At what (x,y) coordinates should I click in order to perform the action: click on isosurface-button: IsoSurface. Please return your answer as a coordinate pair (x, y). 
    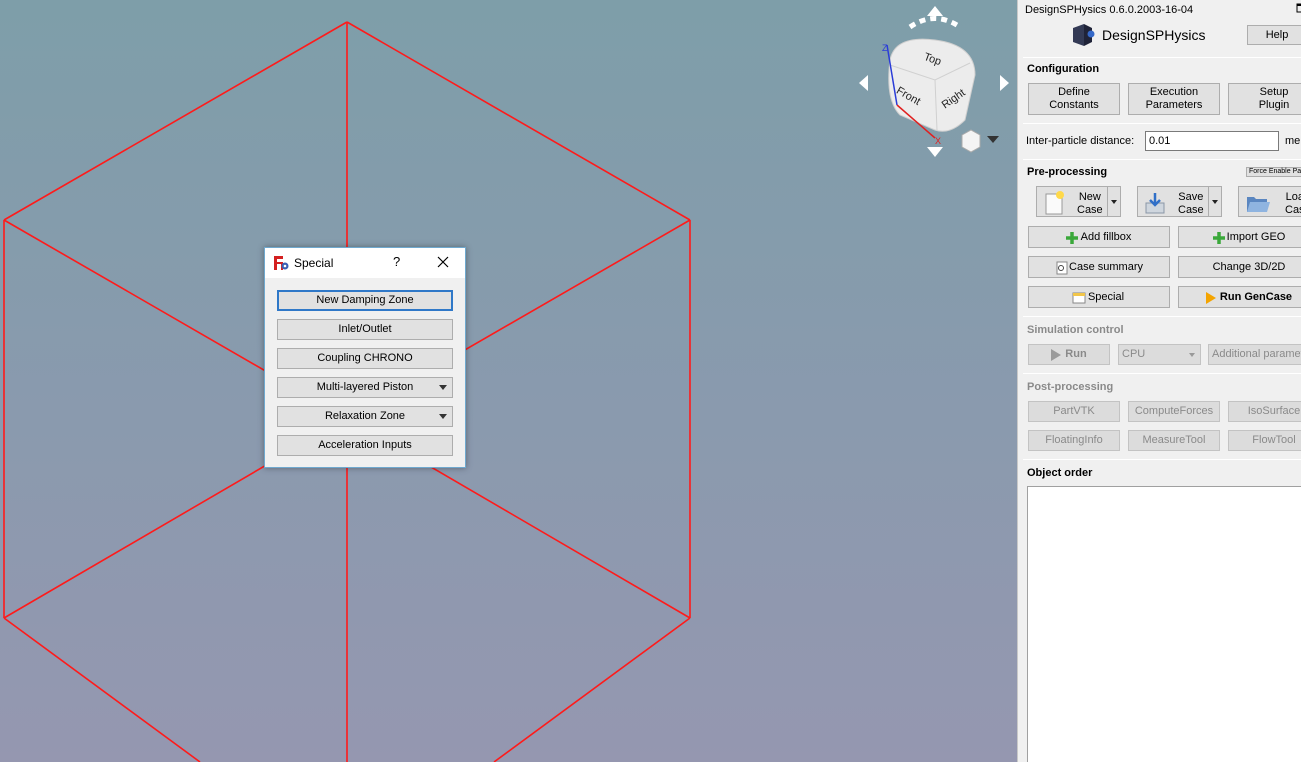
    Looking at the image, I should click on (1264, 411).